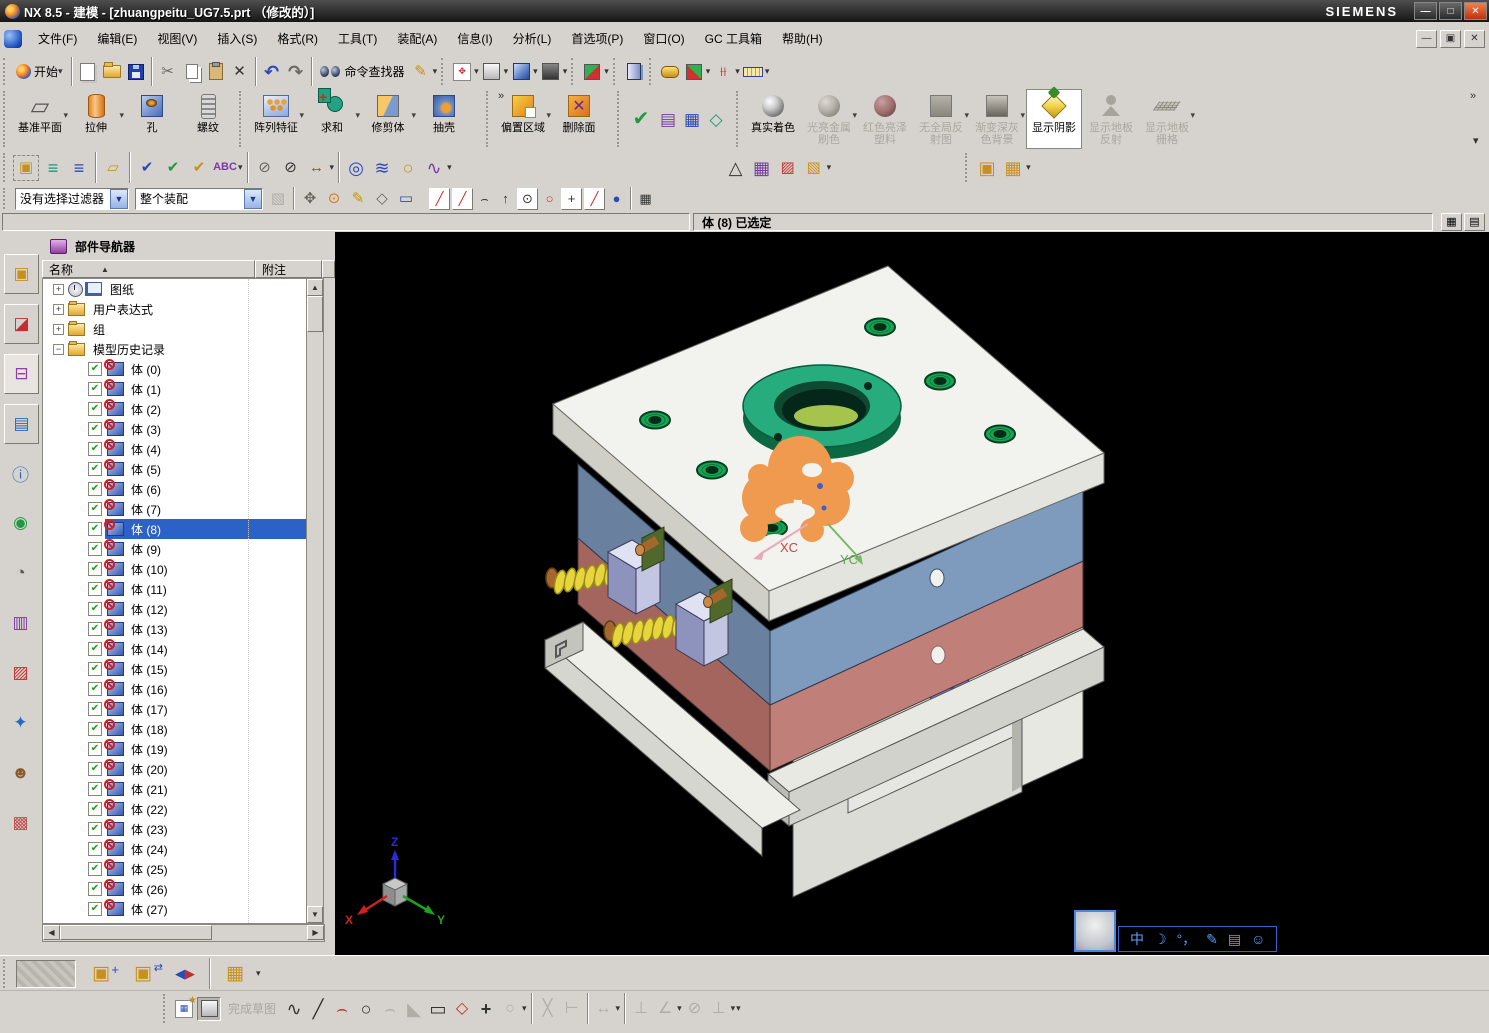 Image resolution: width=1489 pixels, height=1033 pixels. Describe the element at coordinates (737, 71) in the screenshot. I see `measure-points-dropdown: ▾` at that location.